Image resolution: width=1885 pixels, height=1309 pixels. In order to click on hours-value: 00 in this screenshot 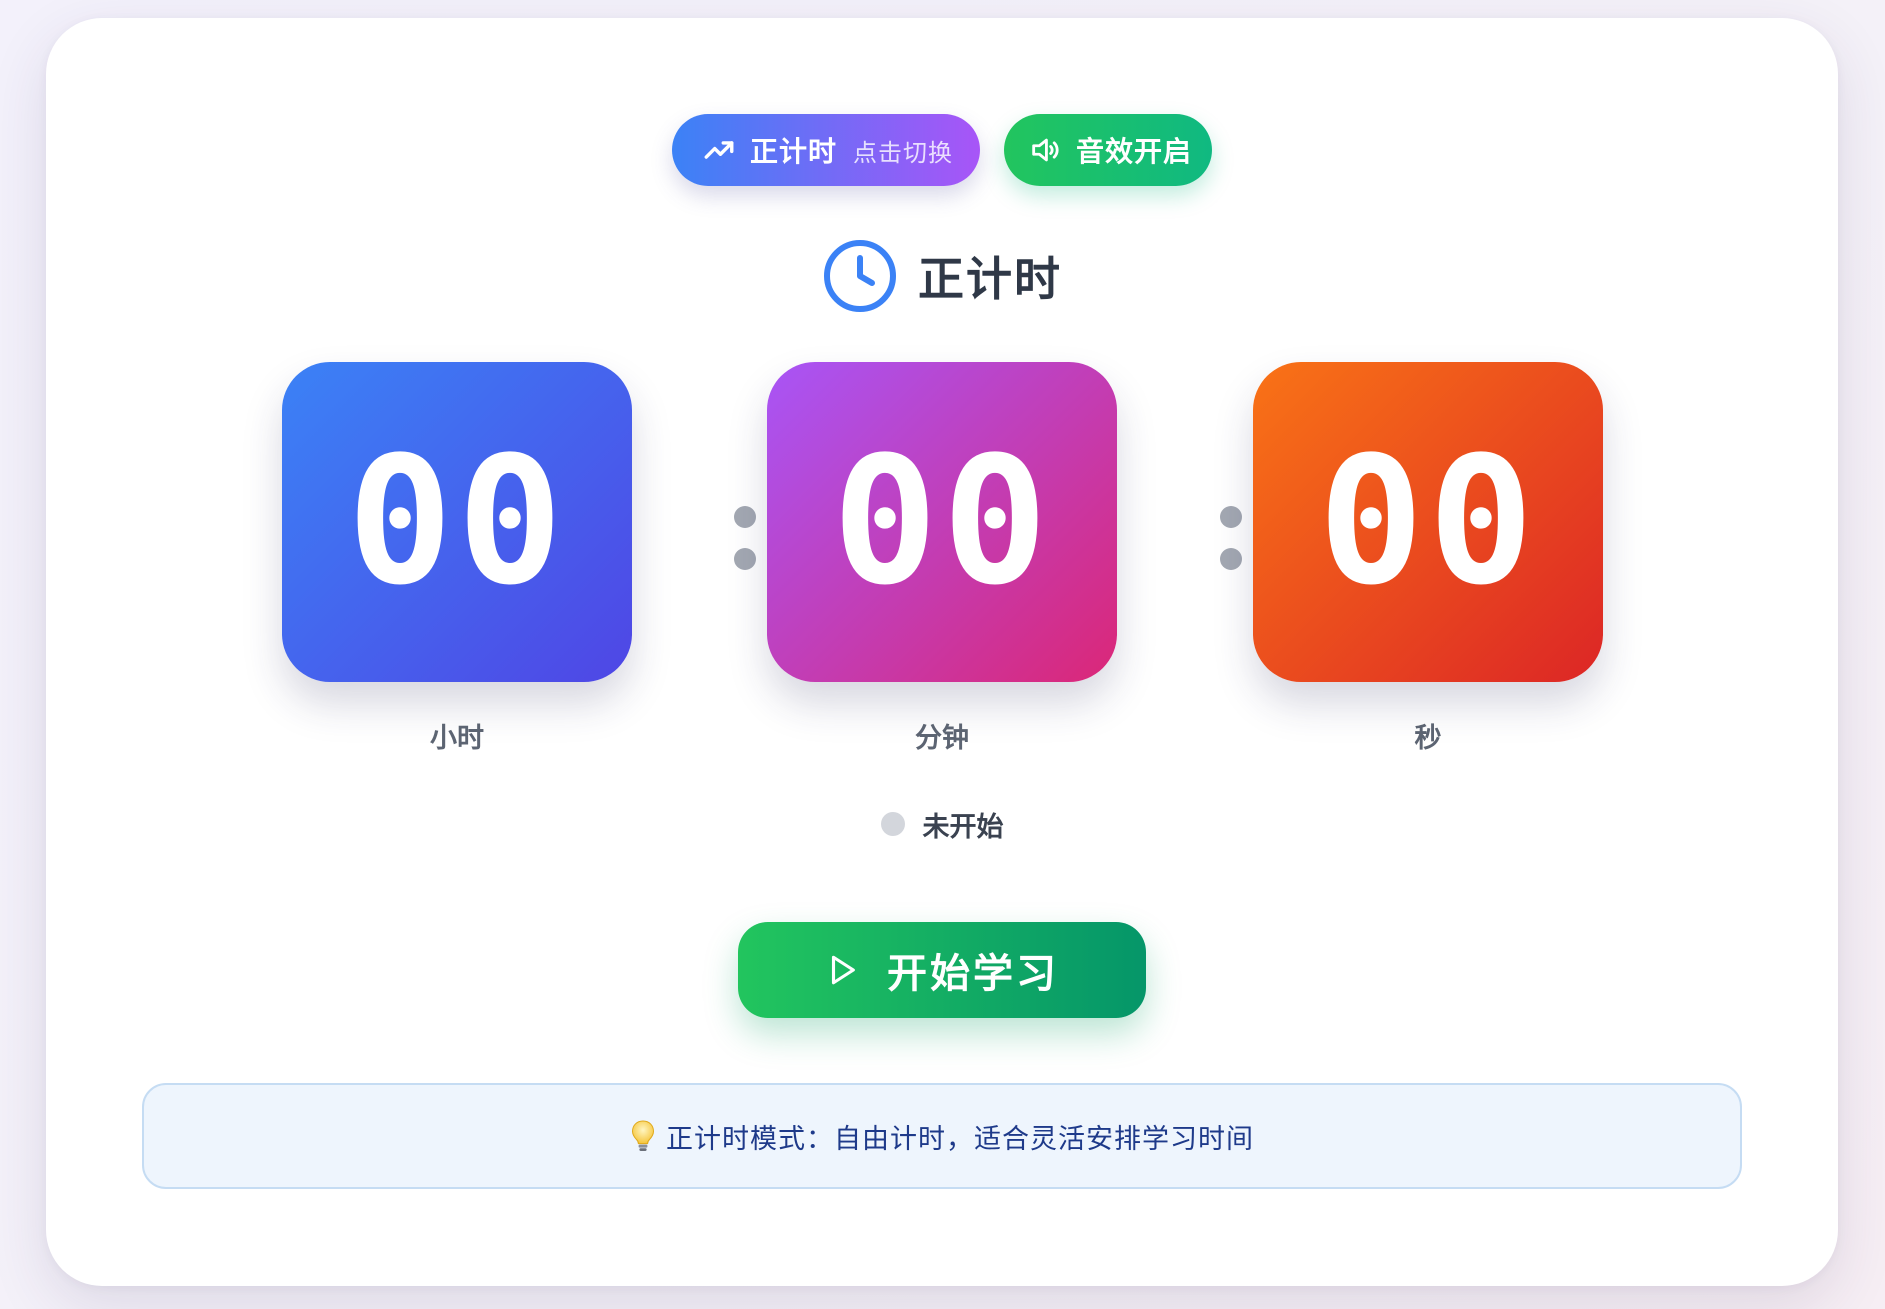, I will do `click(457, 521)`.